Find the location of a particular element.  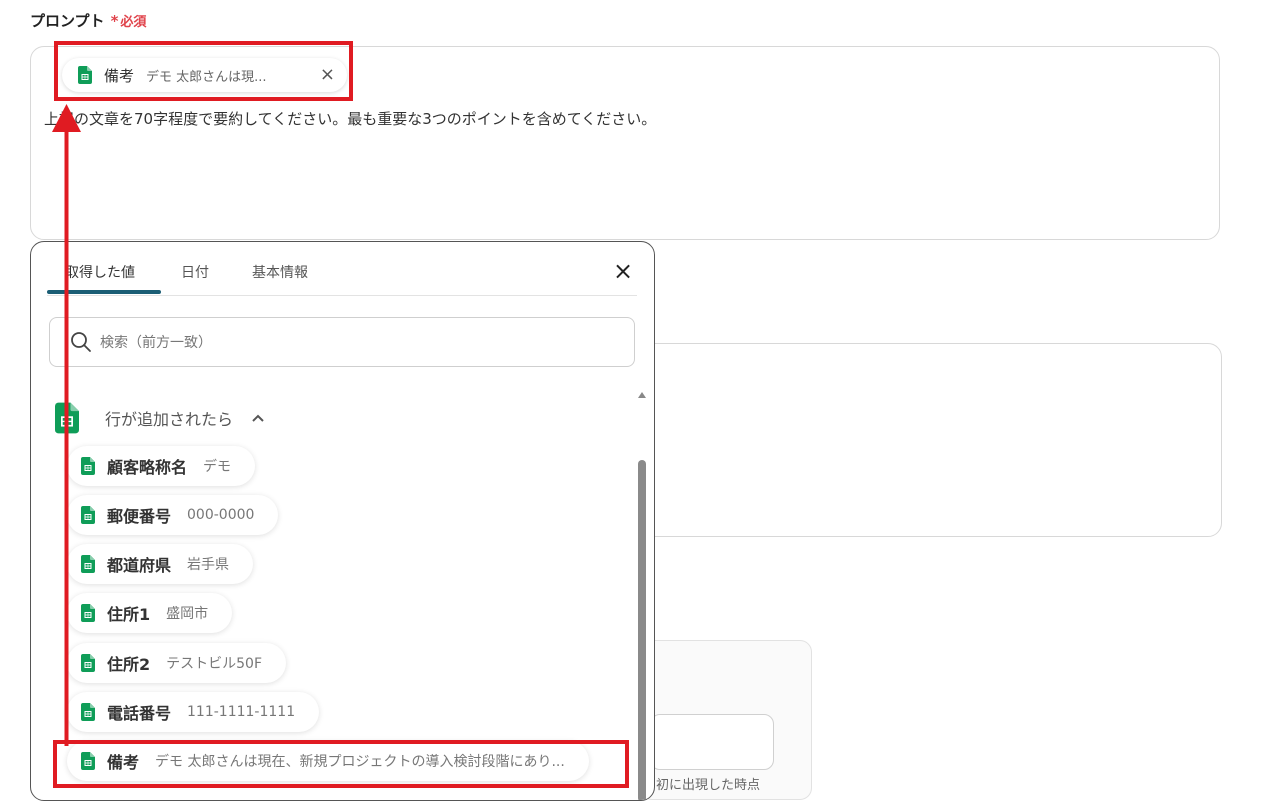

variable-item-name: 都道府県 is located at coordinates (139, 565).